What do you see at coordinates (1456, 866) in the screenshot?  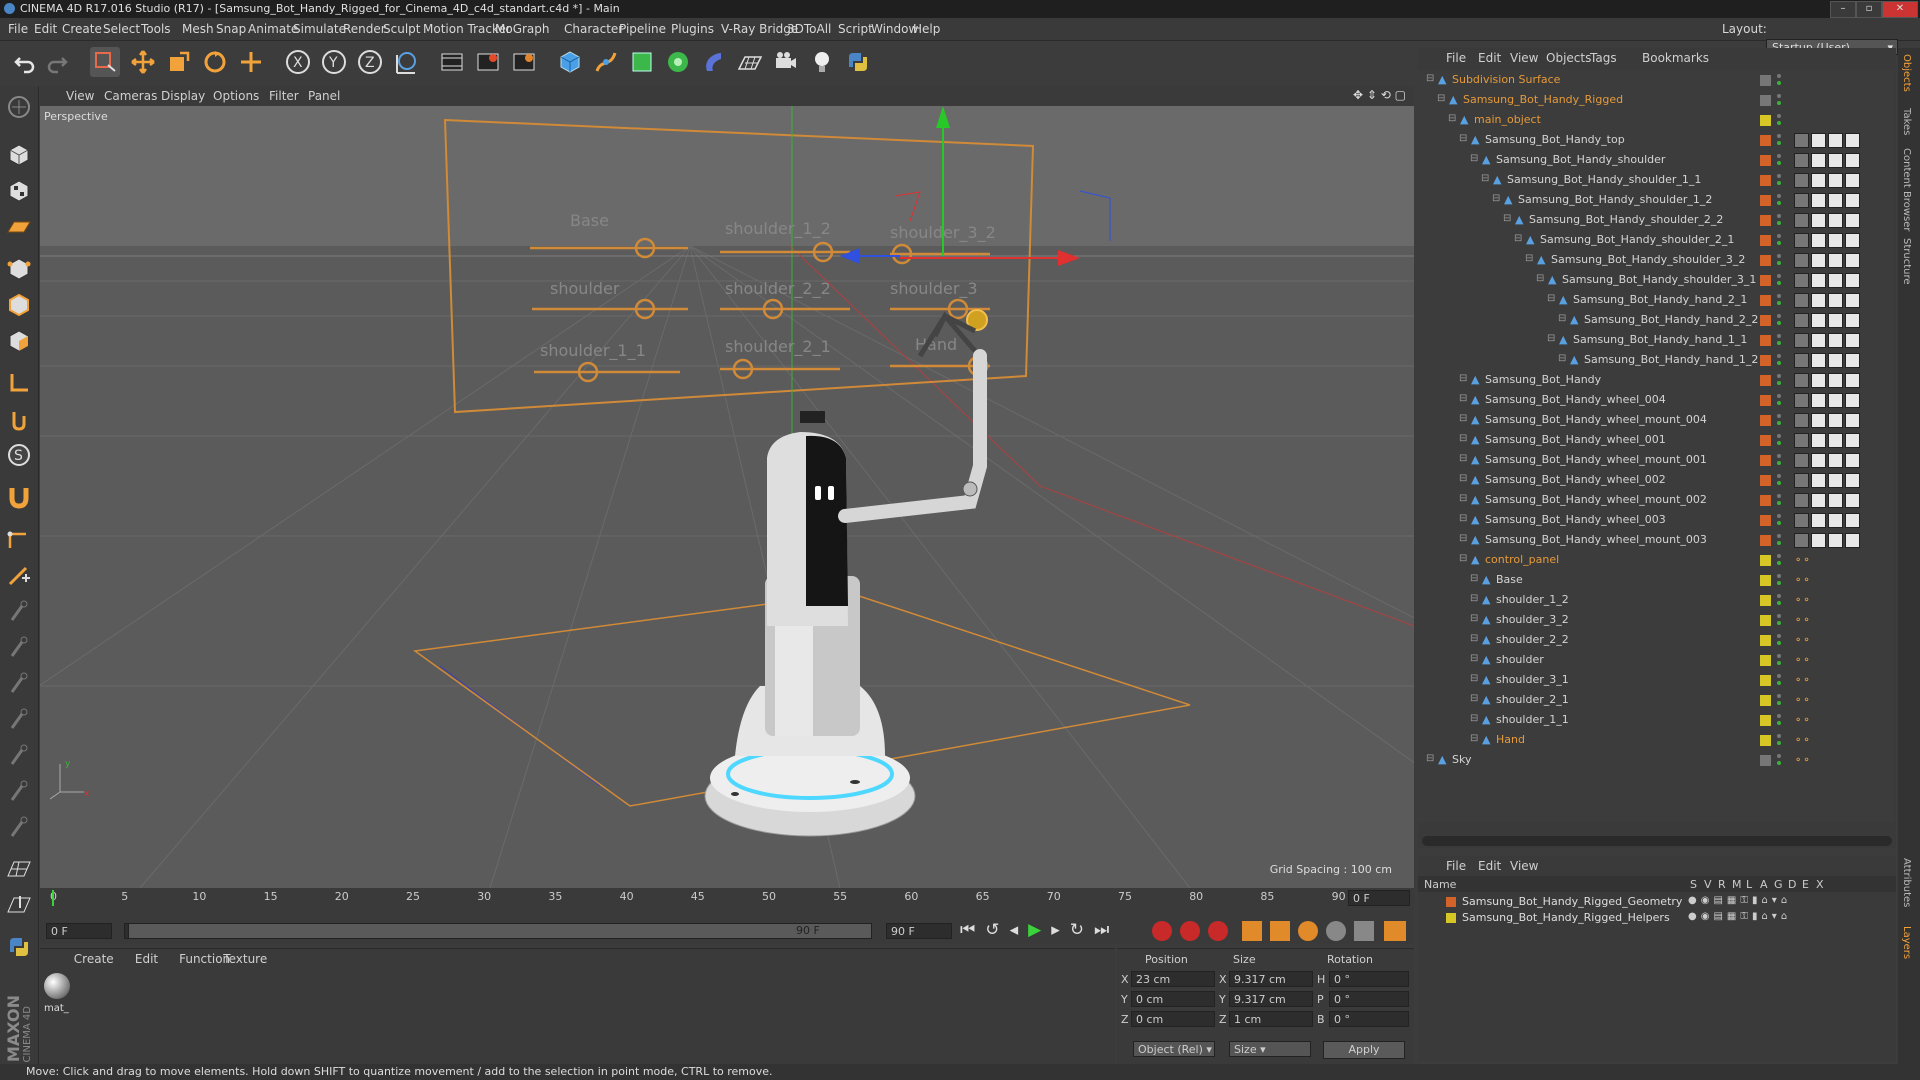 I see `layer-menu-file: File` at bounding box center [1456, 866].